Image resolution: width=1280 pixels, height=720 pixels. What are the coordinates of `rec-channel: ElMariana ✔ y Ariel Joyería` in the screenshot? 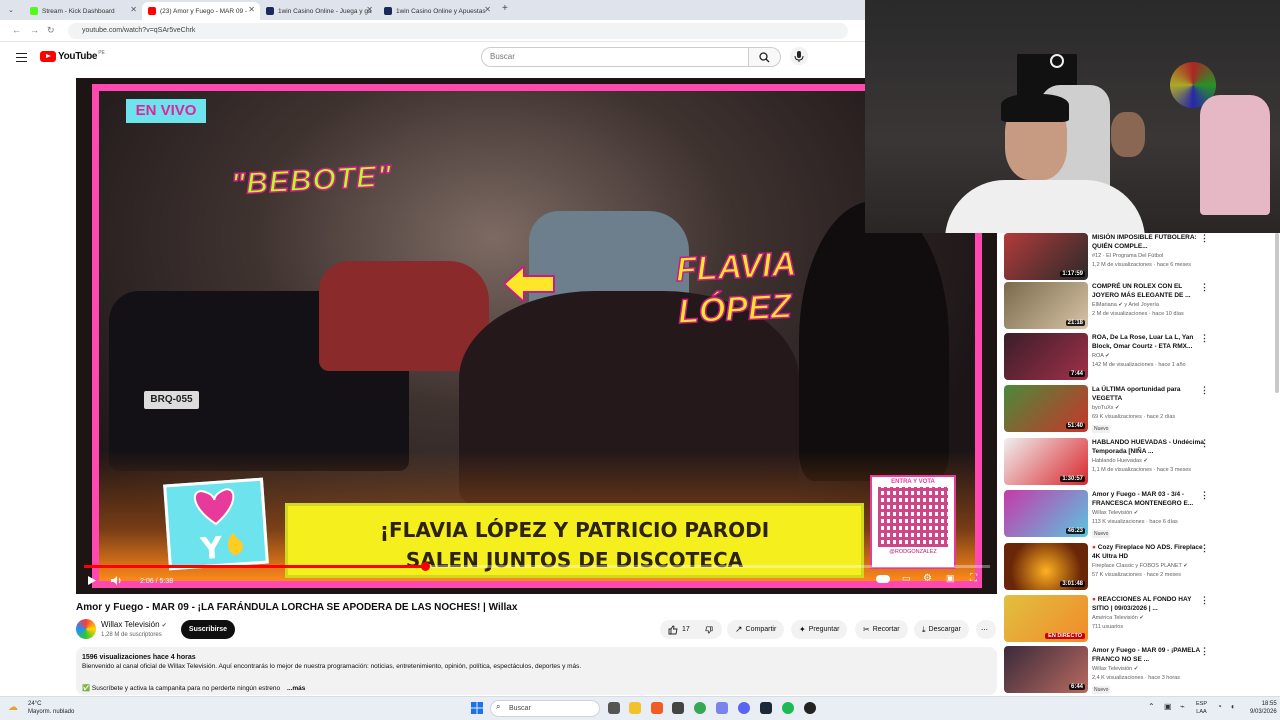 It's located at (1125, 305).